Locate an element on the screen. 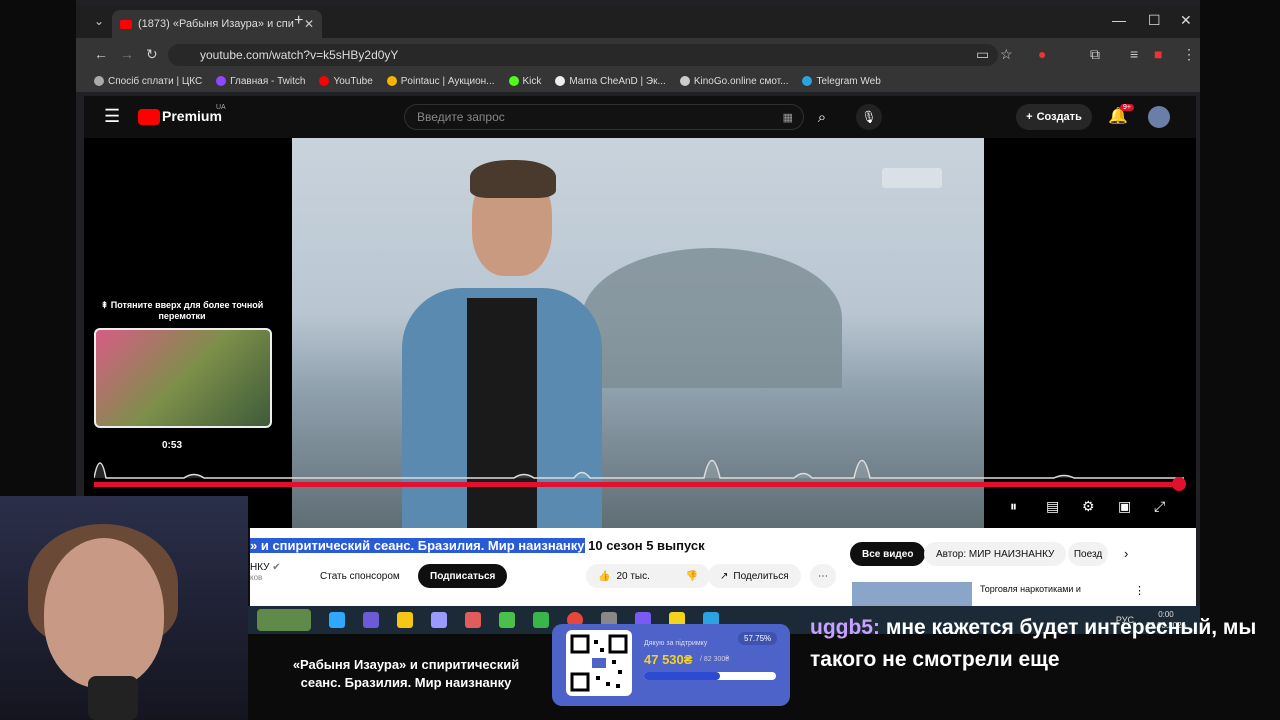  forward-icon: → is located at coordinates (127, 54).